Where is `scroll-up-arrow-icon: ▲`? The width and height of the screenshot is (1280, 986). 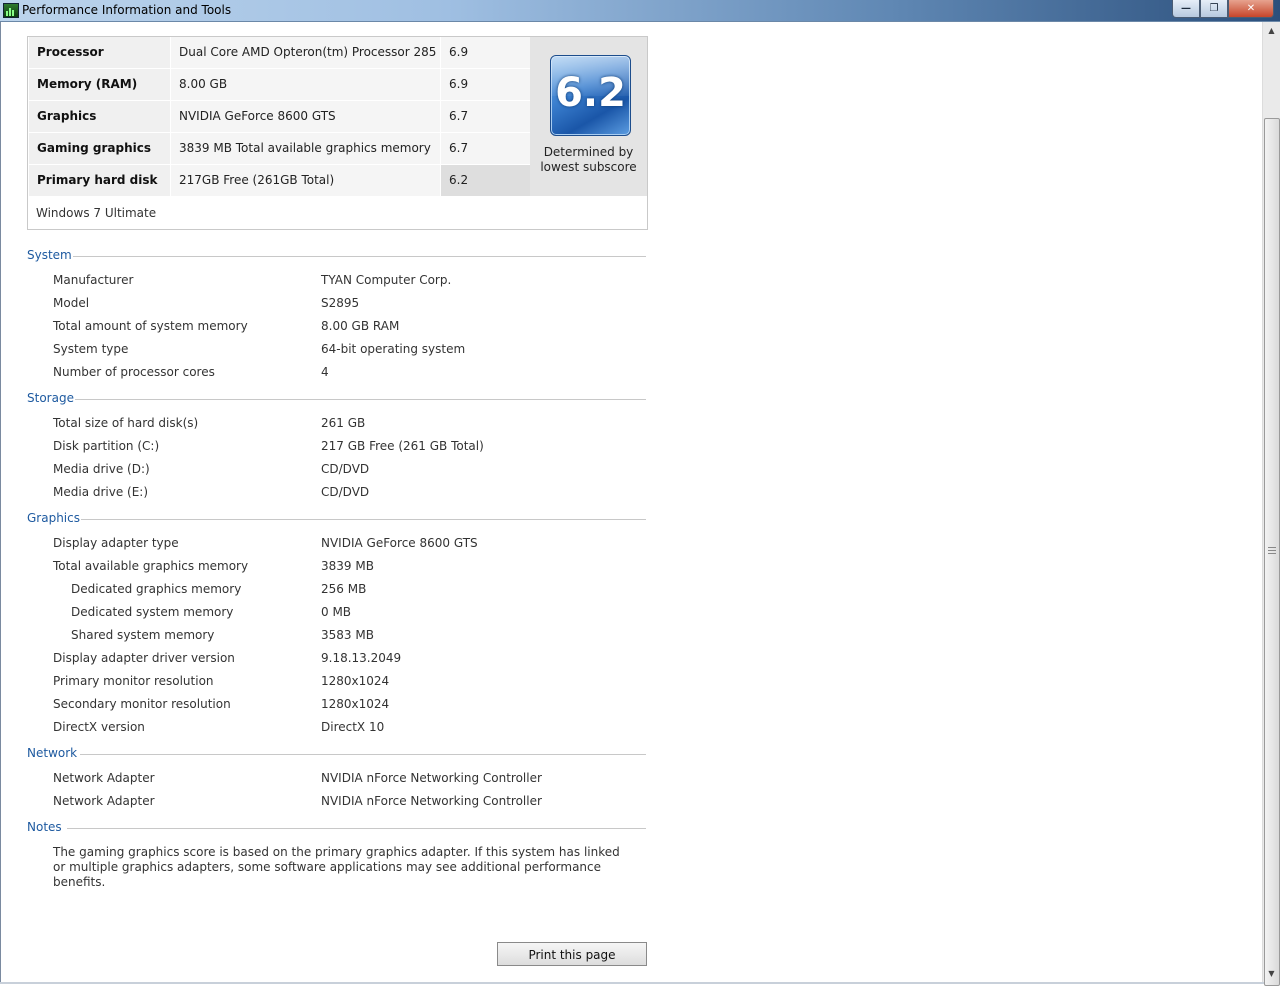 scroll-up-arrow-icon: ▲ is located at coordinates (1271, 30).